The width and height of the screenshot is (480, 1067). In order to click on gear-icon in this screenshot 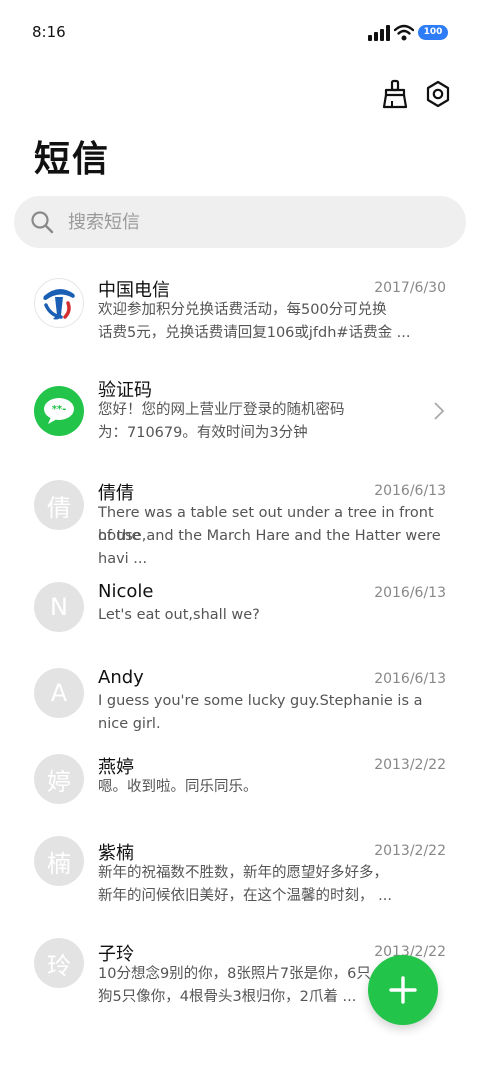, I will do `click(438, 94)`.